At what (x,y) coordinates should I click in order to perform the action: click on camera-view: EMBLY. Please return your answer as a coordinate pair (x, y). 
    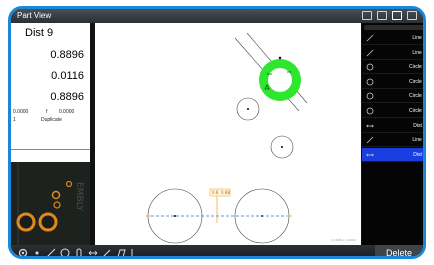
    Looking at the image, I should click on (50, 203).